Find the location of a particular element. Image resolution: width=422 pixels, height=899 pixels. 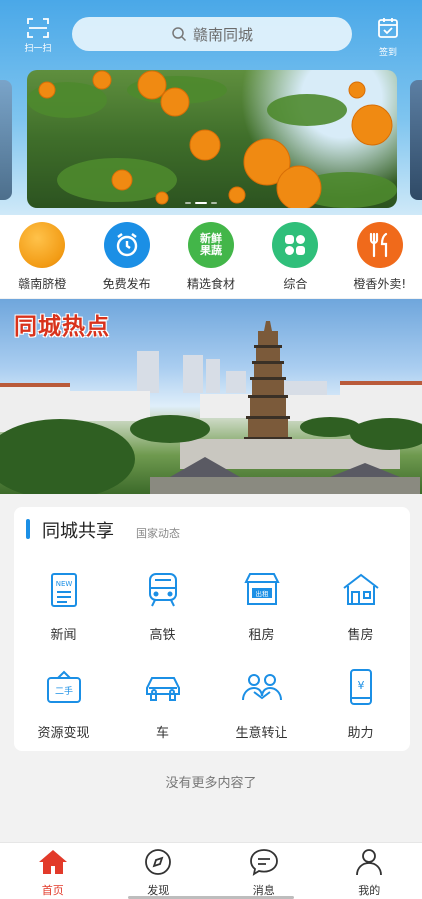

hotspot-title: 同城热点 is located at coordinates (62, 327).